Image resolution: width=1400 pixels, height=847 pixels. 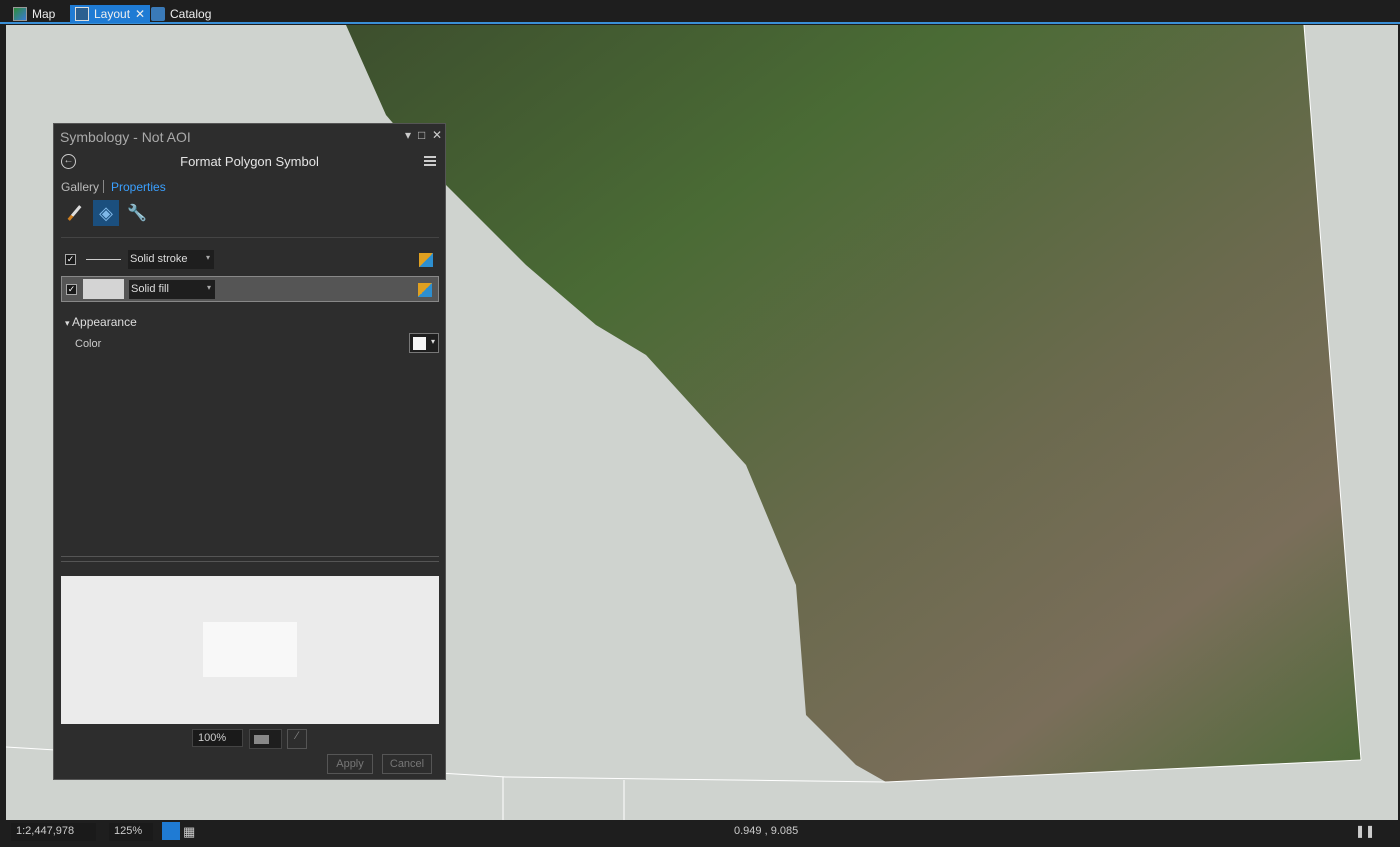 I want to click on appearance-section: ▾ Appearance, so click(x=101, y=322).